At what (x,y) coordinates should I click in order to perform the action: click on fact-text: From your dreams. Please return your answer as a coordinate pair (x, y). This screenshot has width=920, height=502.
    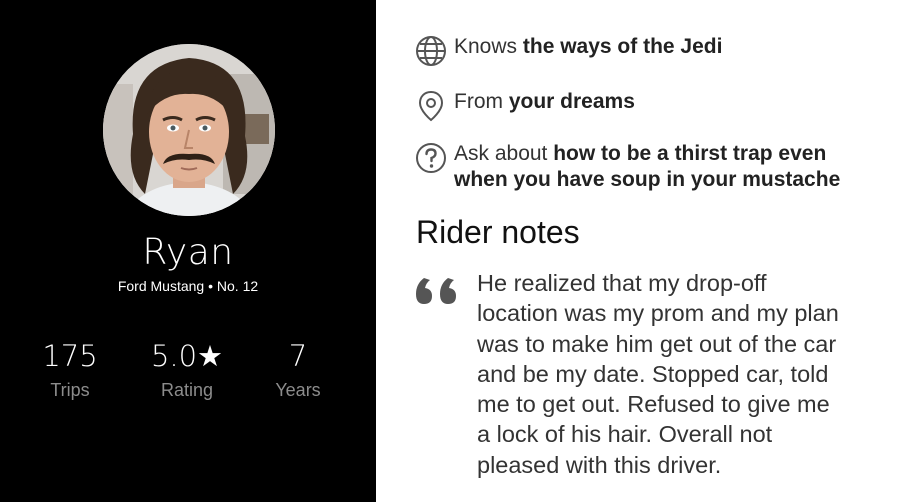
    Looking at the image, I should click on (544, 102).